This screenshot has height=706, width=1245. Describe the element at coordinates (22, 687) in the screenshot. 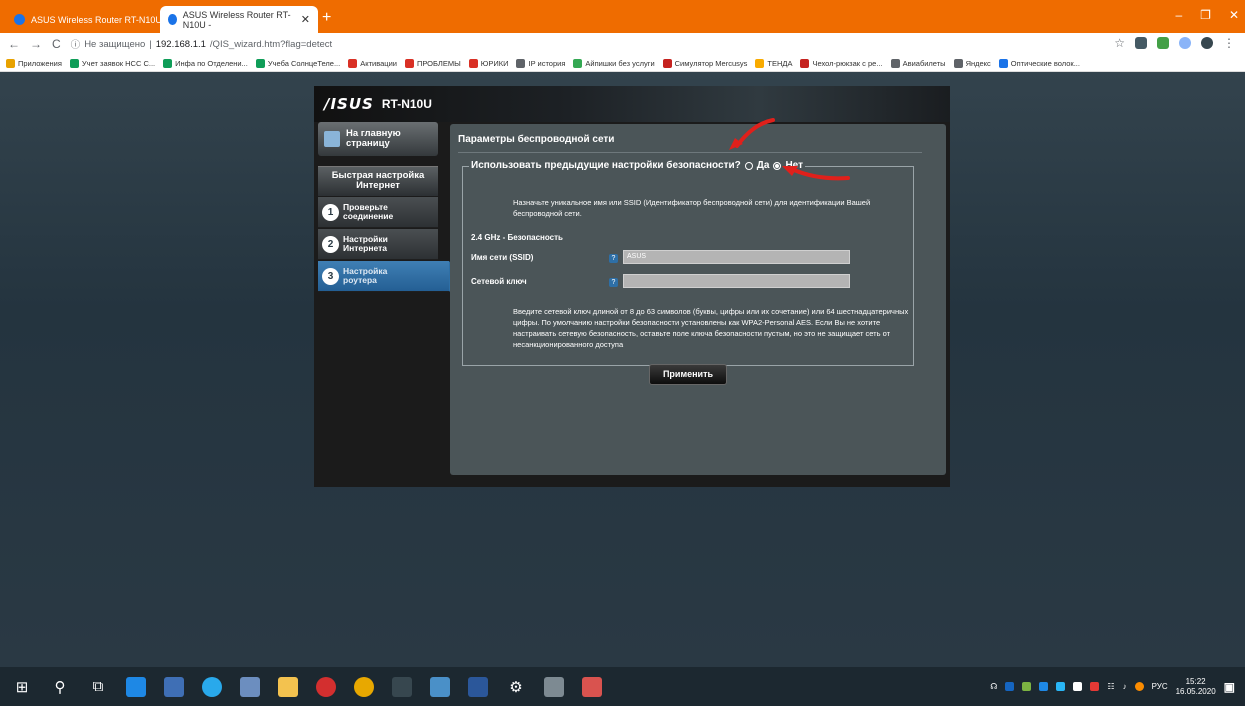

I see `start-windows-icon: ⊞` at that location.